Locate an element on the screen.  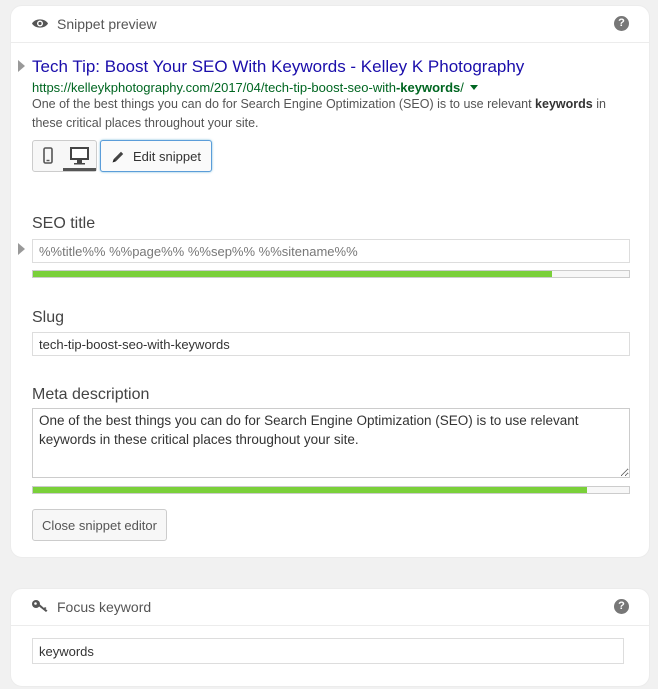
meta-description-progress is located at coordinates (331, 490).